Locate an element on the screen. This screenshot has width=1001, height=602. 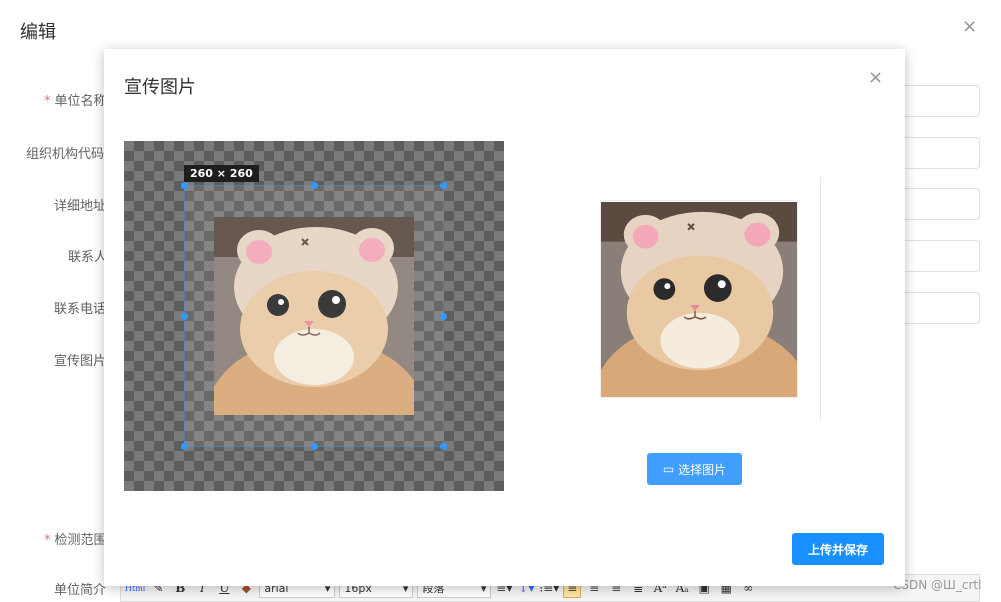
label-promo-image: 宣传图片 is located at coordinates (80, 361).